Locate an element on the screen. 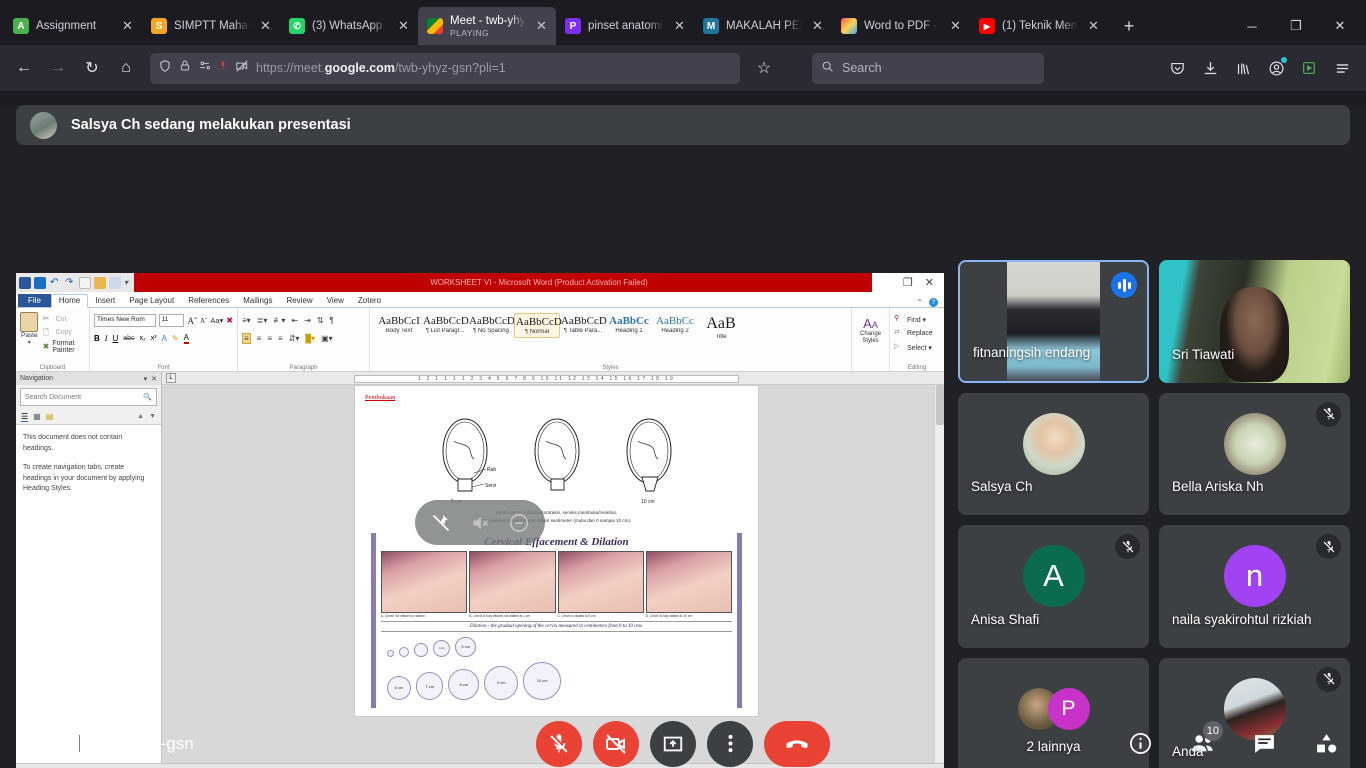 The width and height of the screenshot is (1366, 768). nav-next-icon: ▼ is located at coordinates (152, 416).